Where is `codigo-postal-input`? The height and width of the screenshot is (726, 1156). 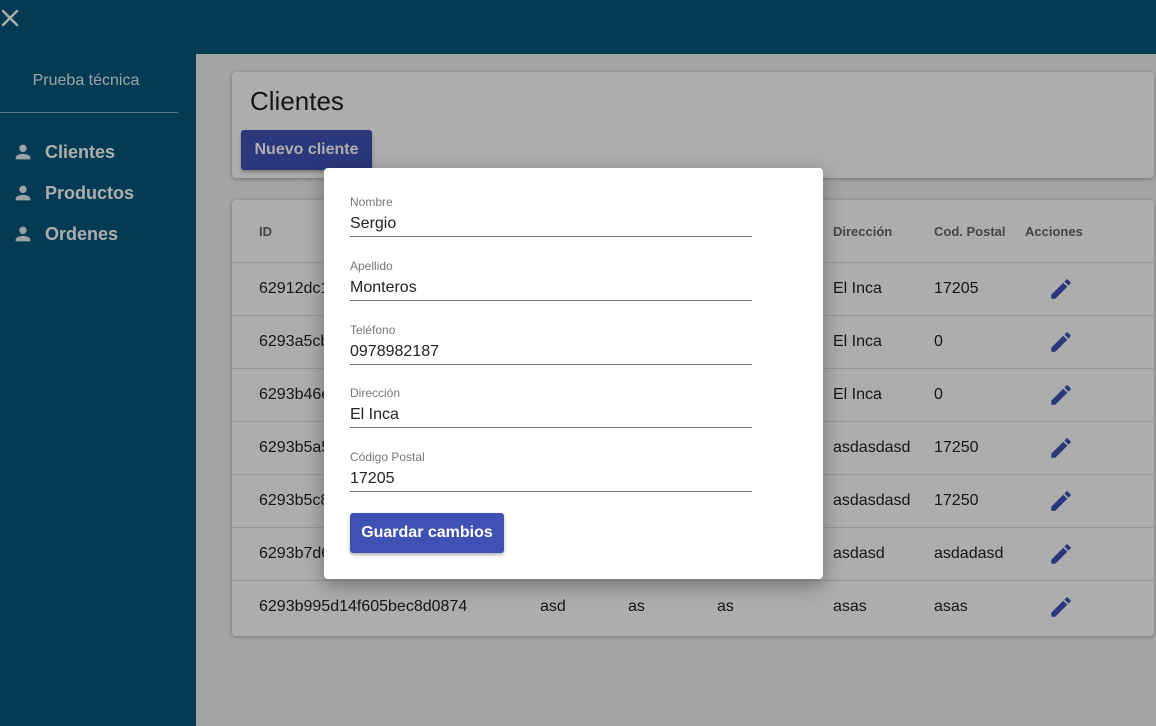
codigo-postal-input is located at coordinates (551, 479).